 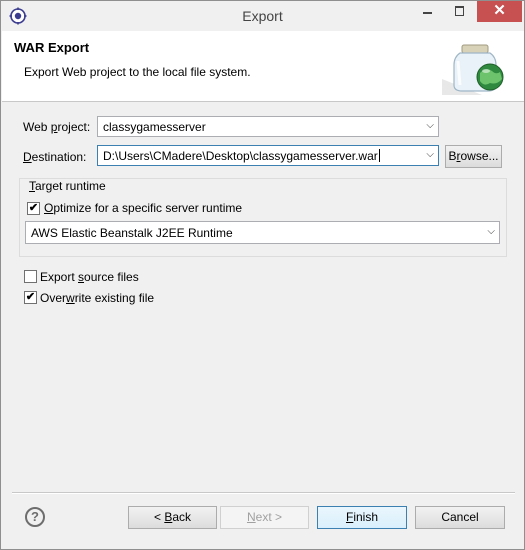 What do you see at coordinates (460, 517) in the screenshot?
I see `cancel-button: Cancel` at bounding box center [460, 517].